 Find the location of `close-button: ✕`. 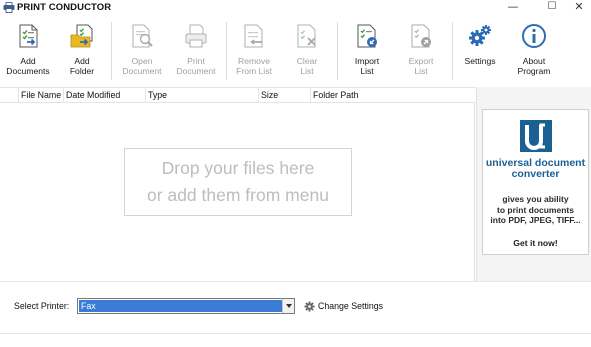

close-button: ✕ is located at coordinates (579, 7).